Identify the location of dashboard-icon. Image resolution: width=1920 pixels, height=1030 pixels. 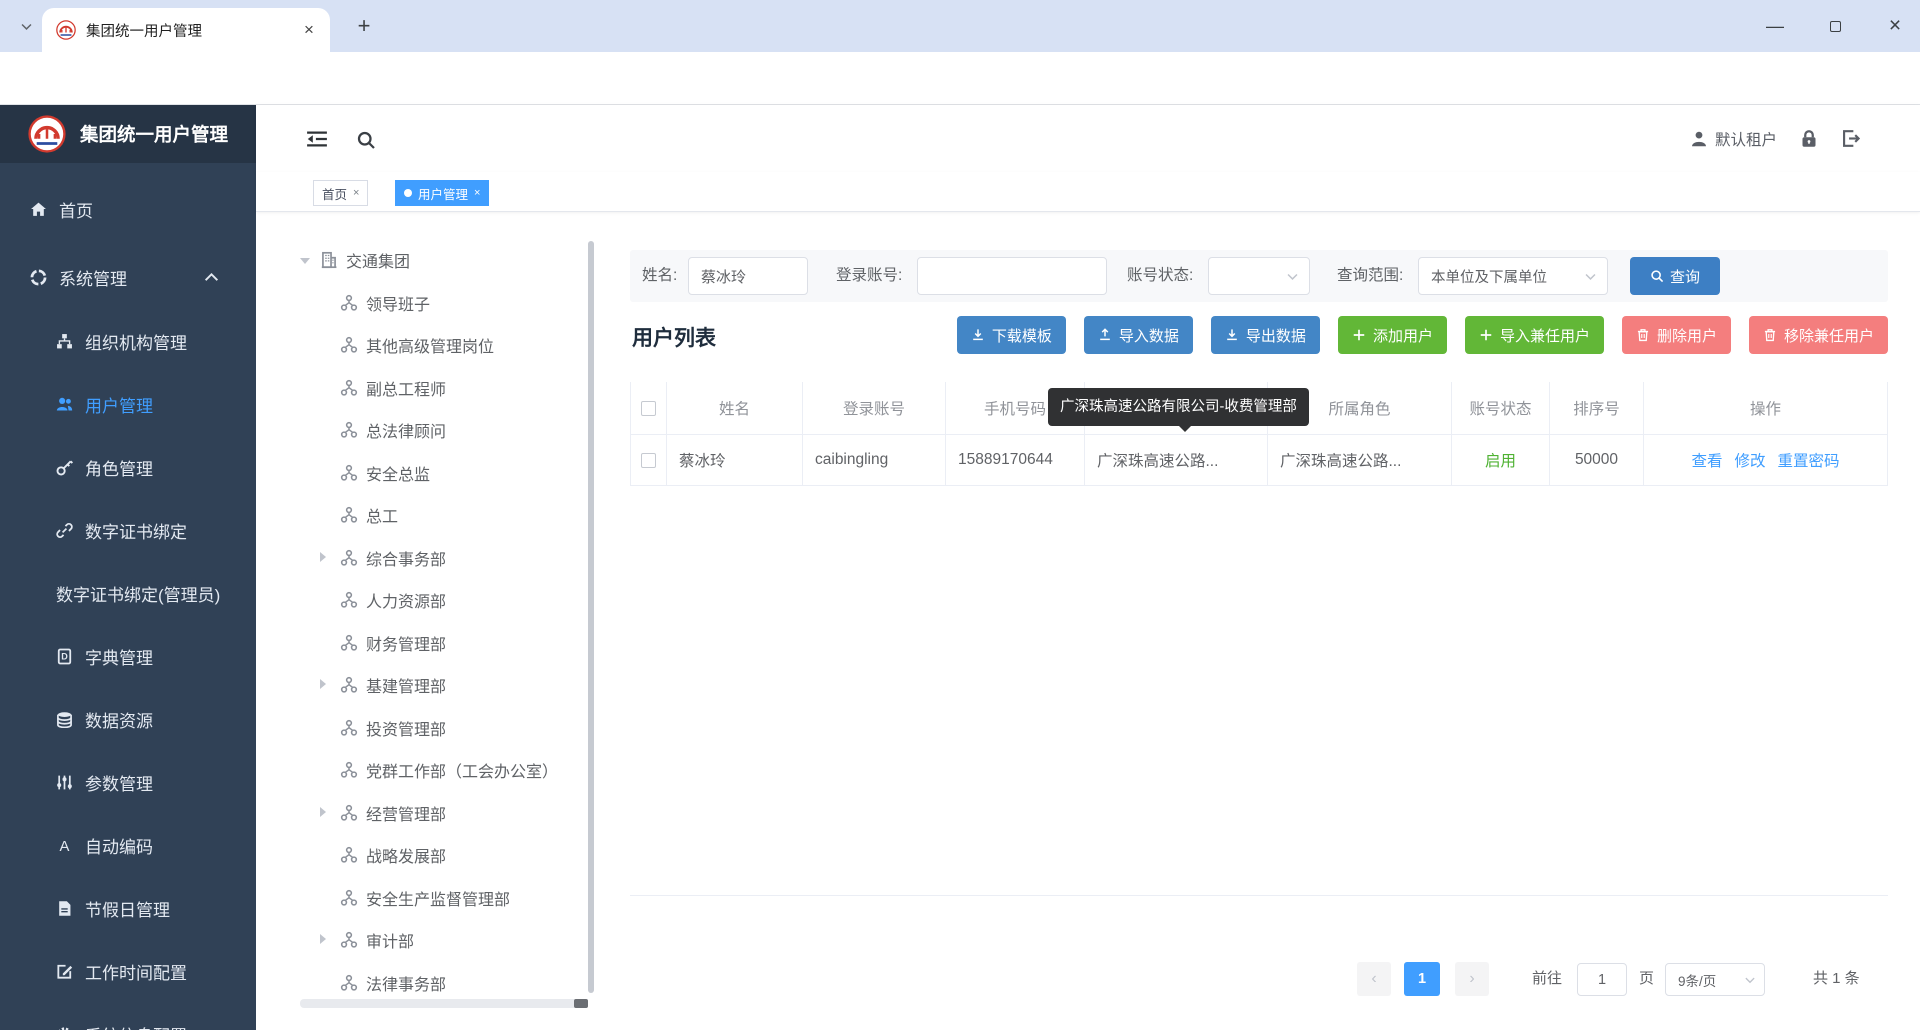
(38, 277).